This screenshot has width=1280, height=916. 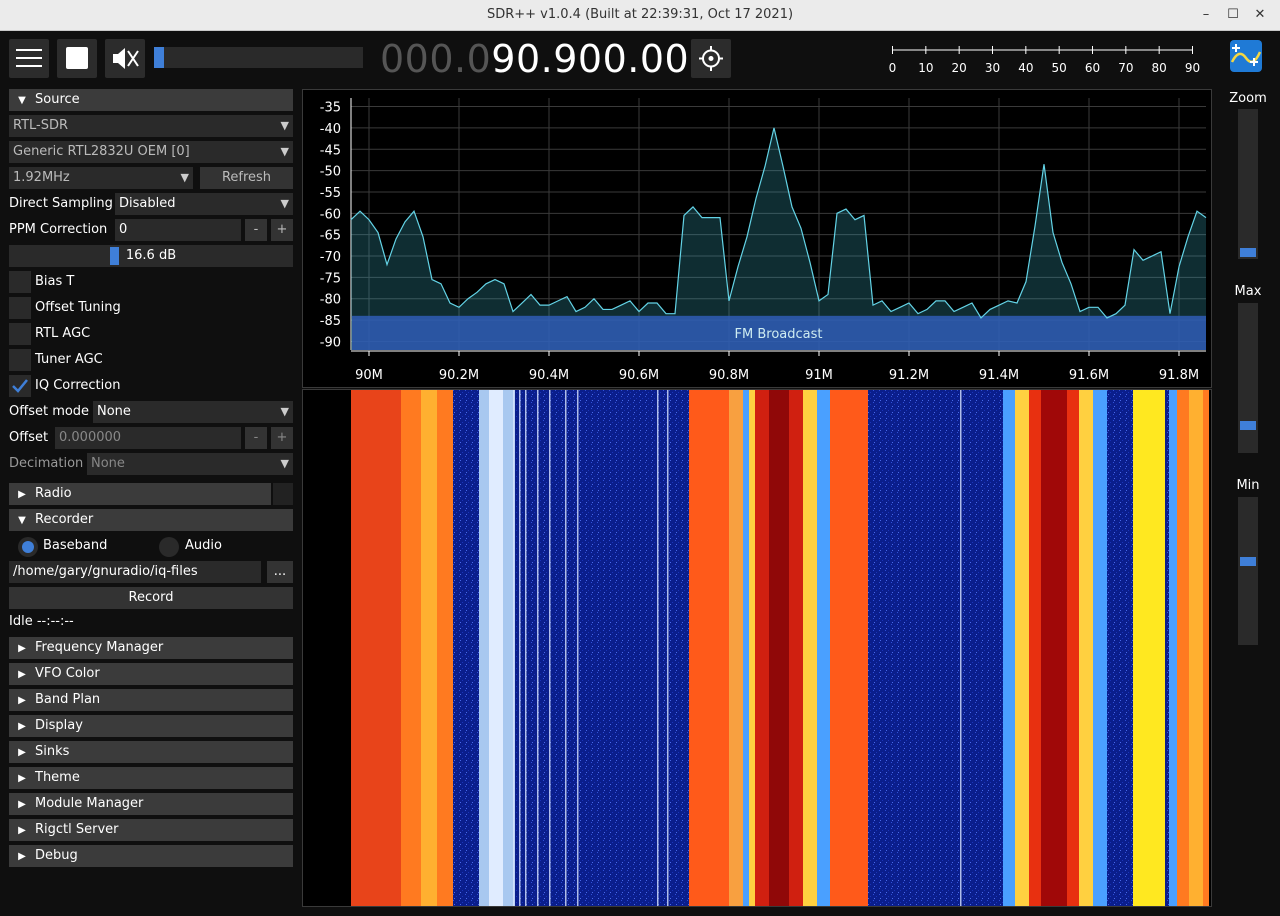 I want to click on ppm-decrement-button: -, so click(x=256, y=230).